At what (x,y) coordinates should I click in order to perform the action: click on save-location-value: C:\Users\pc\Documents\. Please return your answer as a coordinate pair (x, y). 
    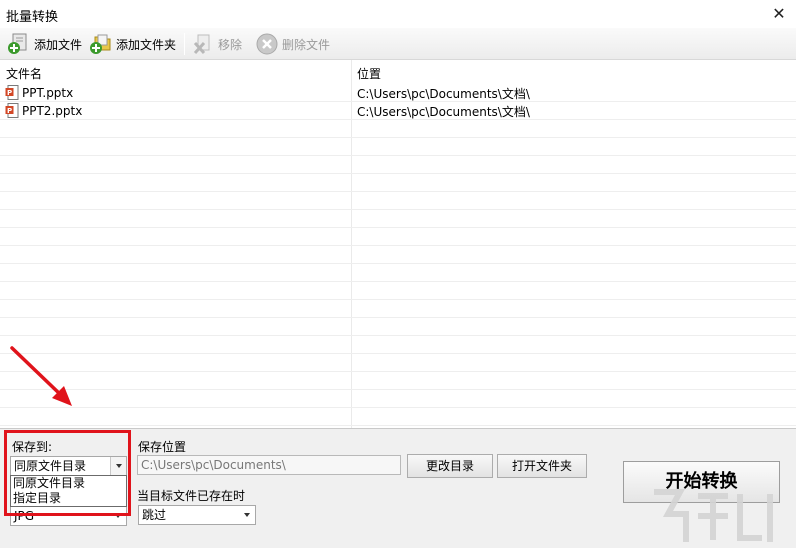
    Looking at the image, I should click on (213, 465).